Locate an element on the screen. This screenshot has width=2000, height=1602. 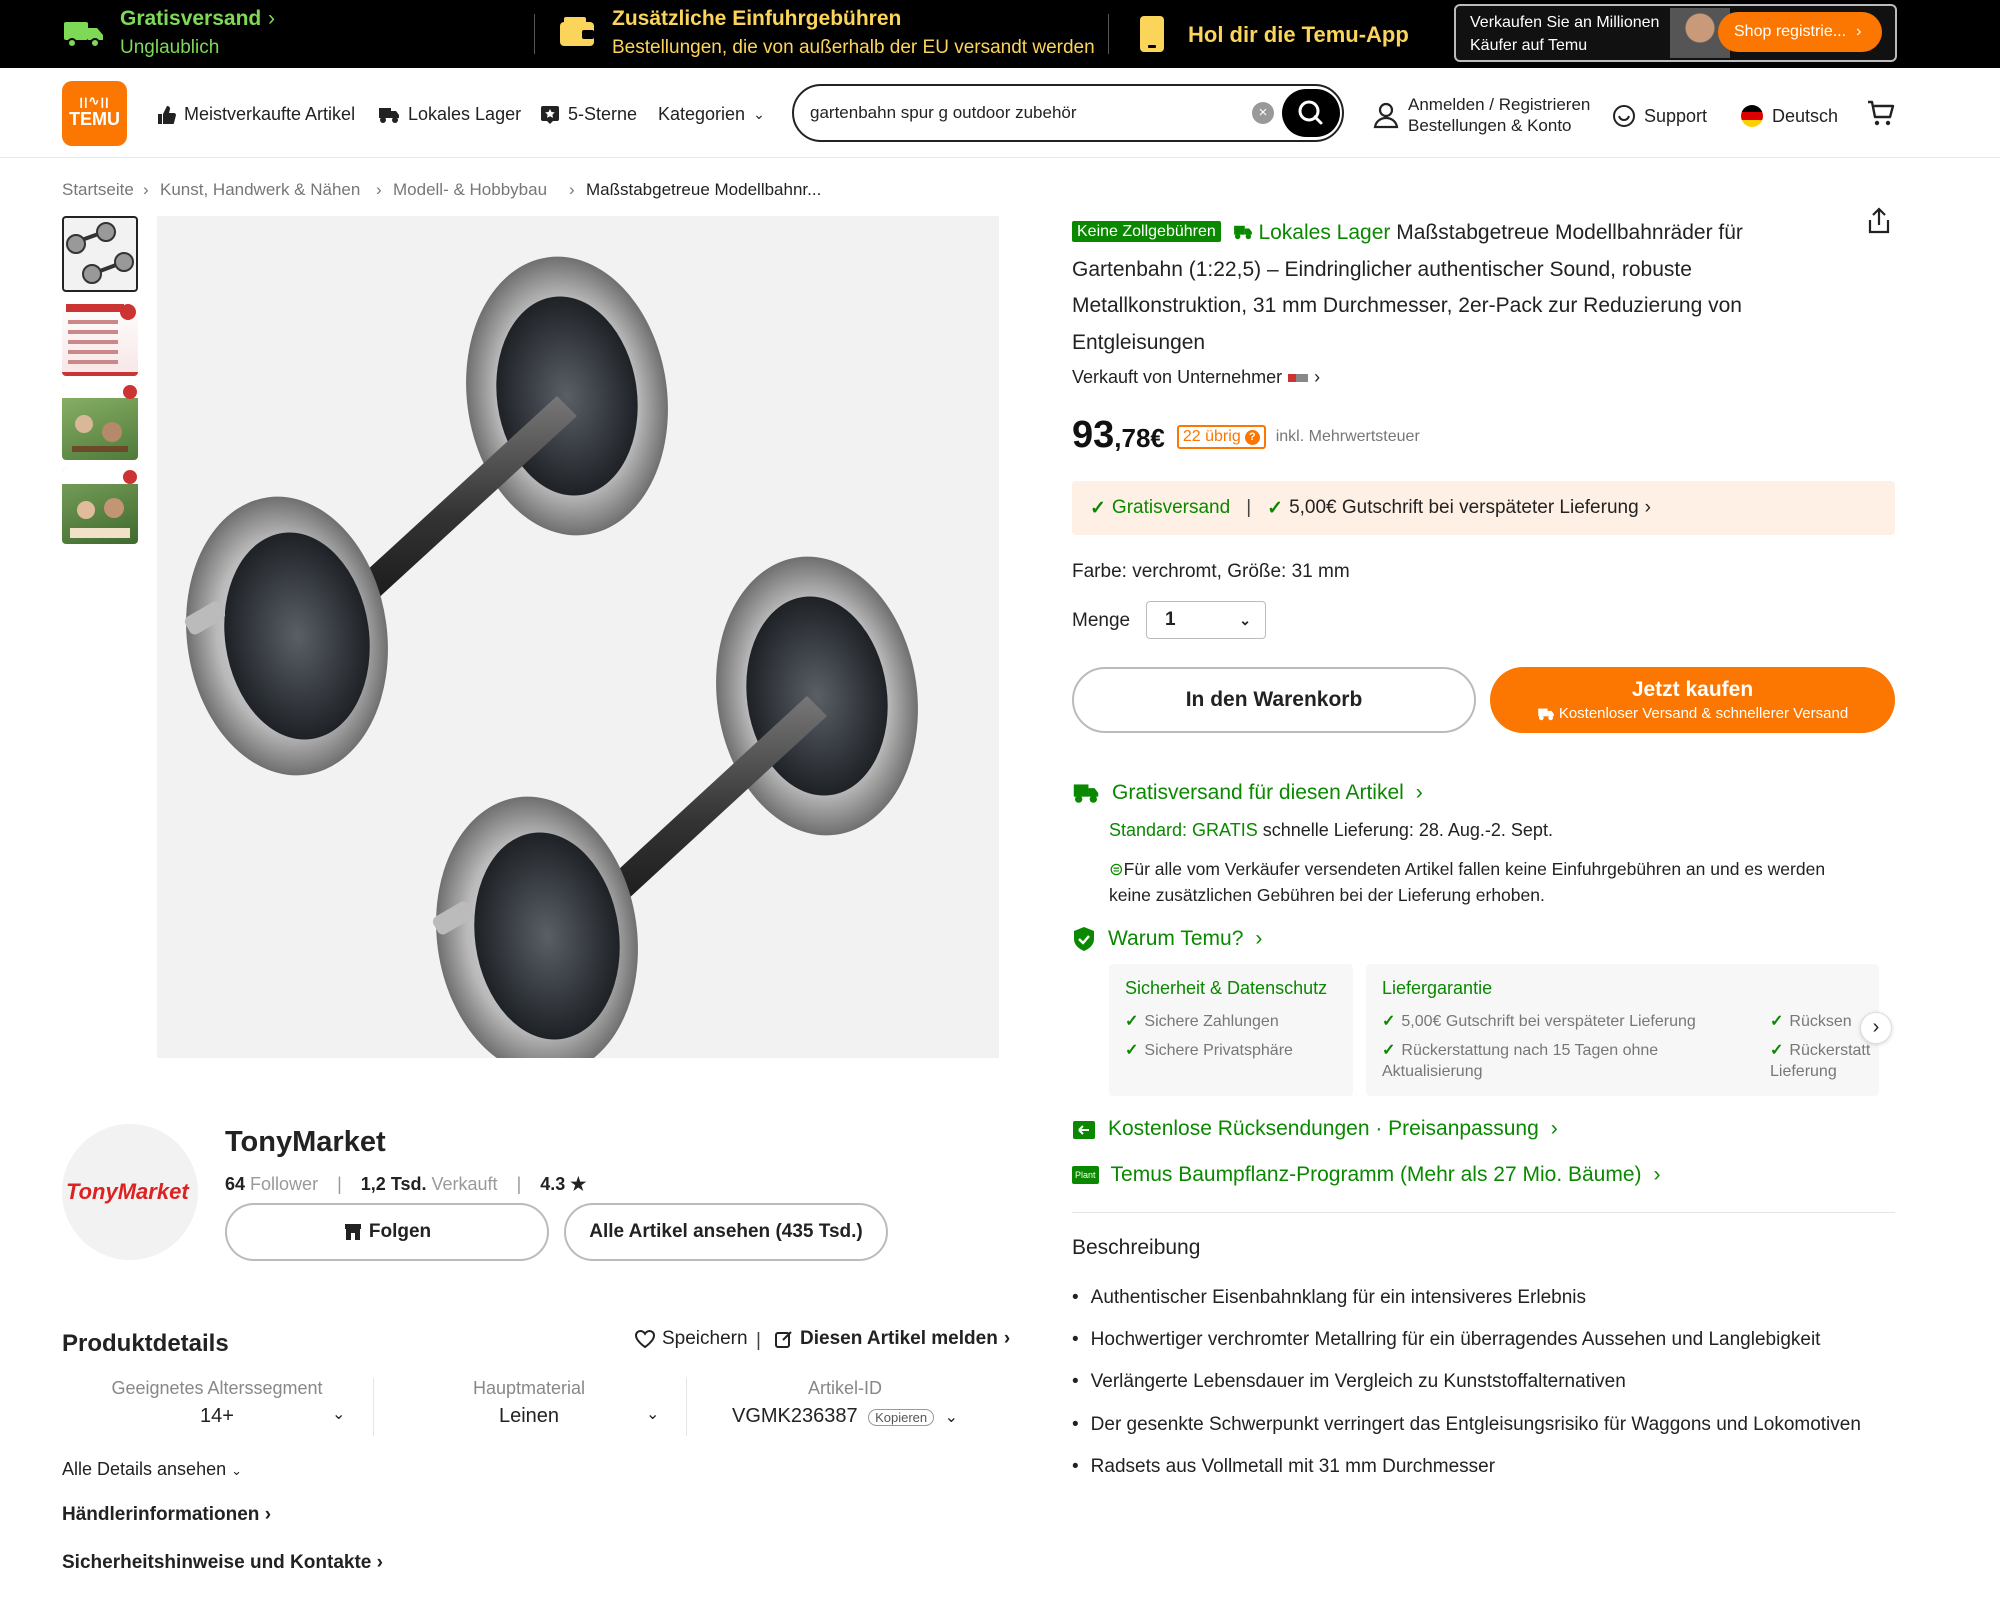
stock-label: 22 übrig is located at coordinates (1211, 436).